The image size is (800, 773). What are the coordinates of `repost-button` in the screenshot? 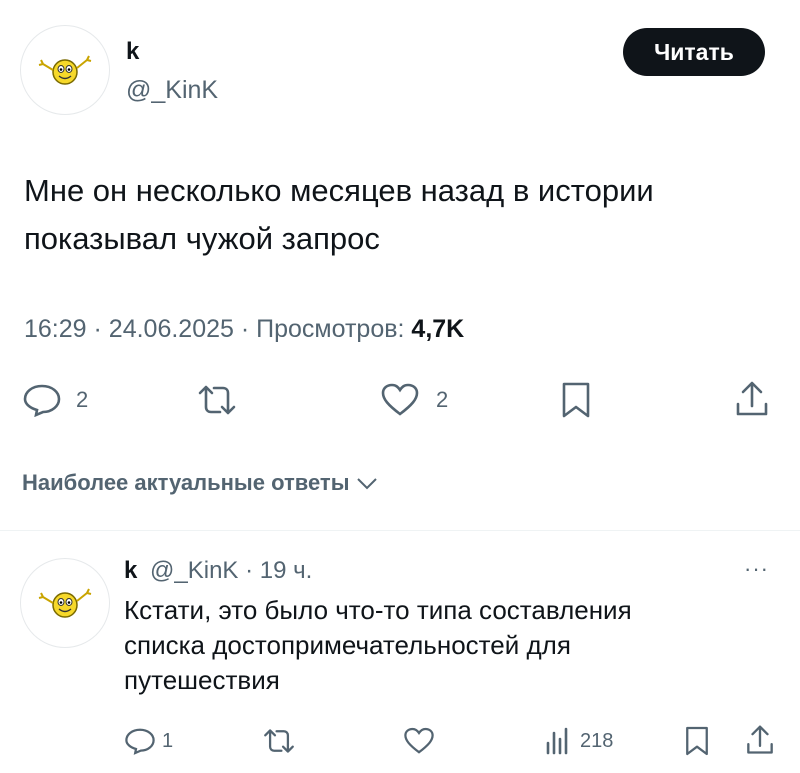 It's located at (217, 400).